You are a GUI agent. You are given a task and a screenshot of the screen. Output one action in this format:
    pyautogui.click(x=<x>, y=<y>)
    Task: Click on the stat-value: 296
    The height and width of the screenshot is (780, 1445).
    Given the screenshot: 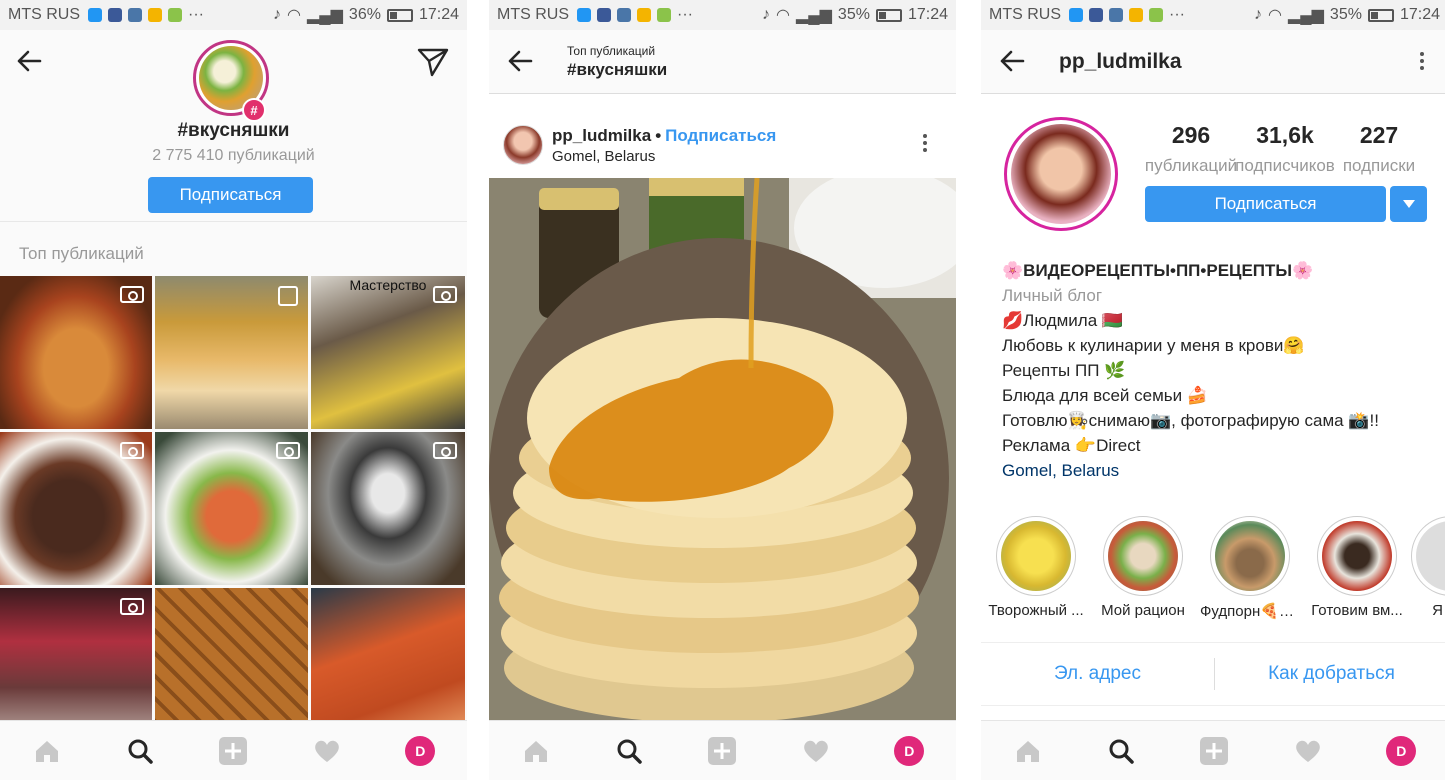 What is the action you would take?
    pyautogui.click(x=1191, y=135)
    